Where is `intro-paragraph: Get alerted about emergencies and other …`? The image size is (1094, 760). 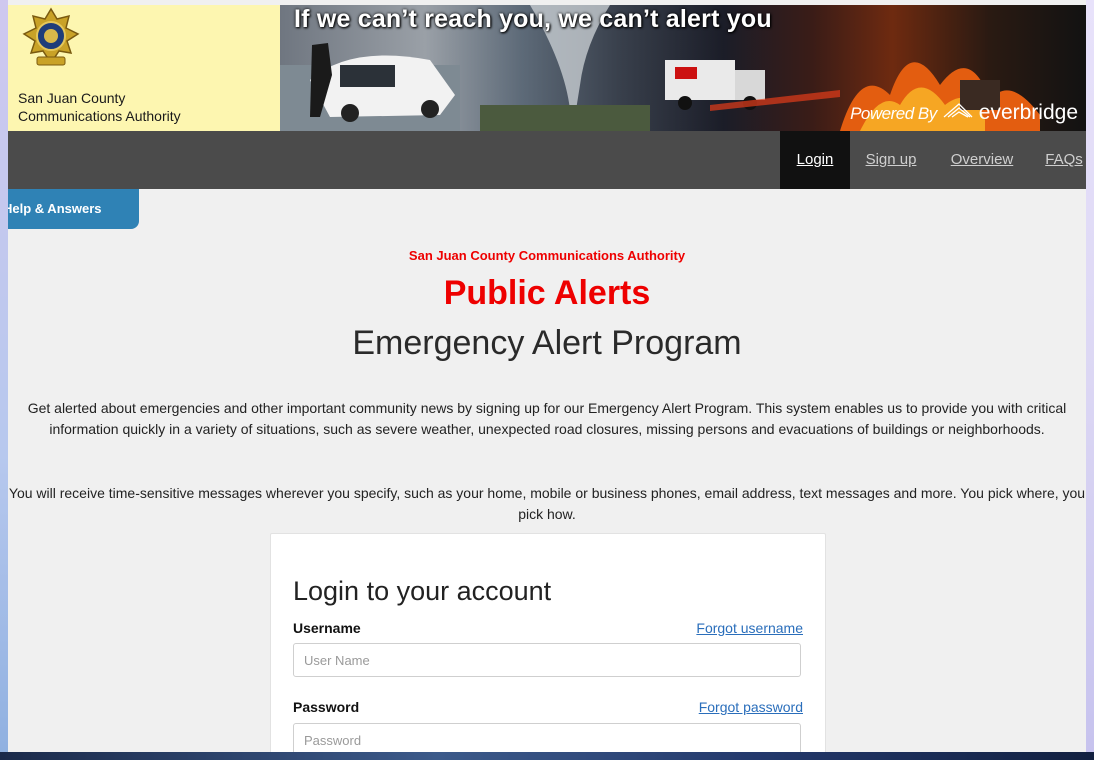
intro-paragraph: Get alerted about emergencies and other … is located at coordinates (547, 418).